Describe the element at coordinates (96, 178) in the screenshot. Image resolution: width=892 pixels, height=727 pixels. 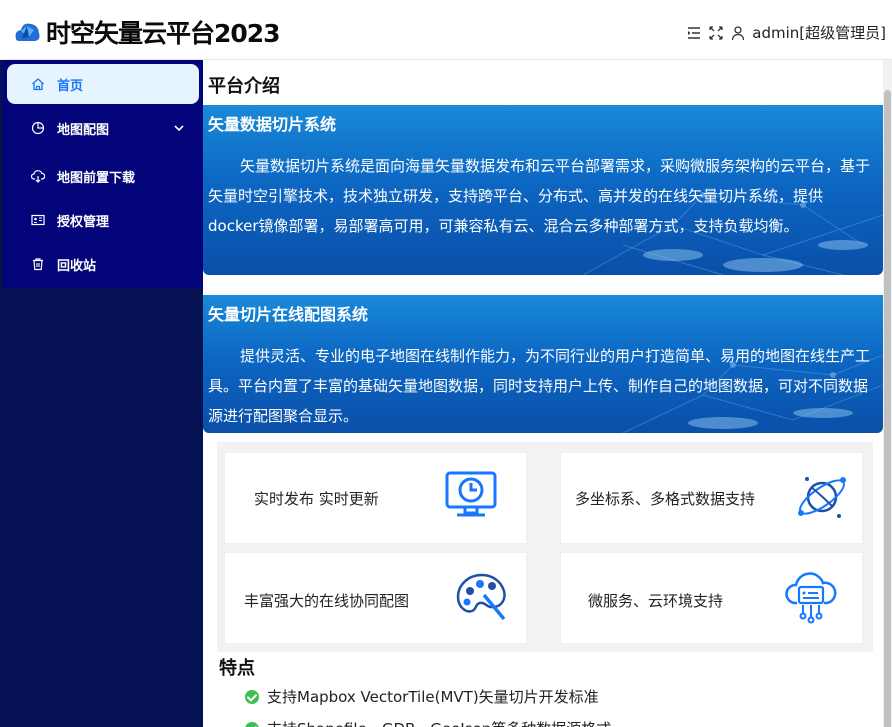
I see `sidebar-item-label: 地图前置下载` at that location.